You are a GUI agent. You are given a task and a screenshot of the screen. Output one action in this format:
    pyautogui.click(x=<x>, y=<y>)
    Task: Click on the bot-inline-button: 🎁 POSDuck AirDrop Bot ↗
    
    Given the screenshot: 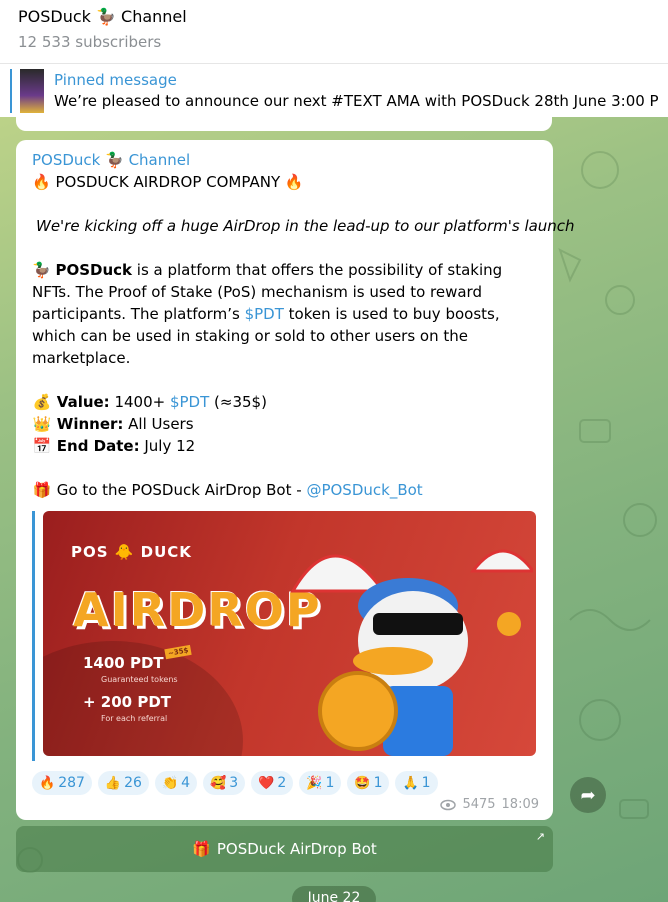 What is the action you would take?
    pyautogui.click(x=284, y=849)
    